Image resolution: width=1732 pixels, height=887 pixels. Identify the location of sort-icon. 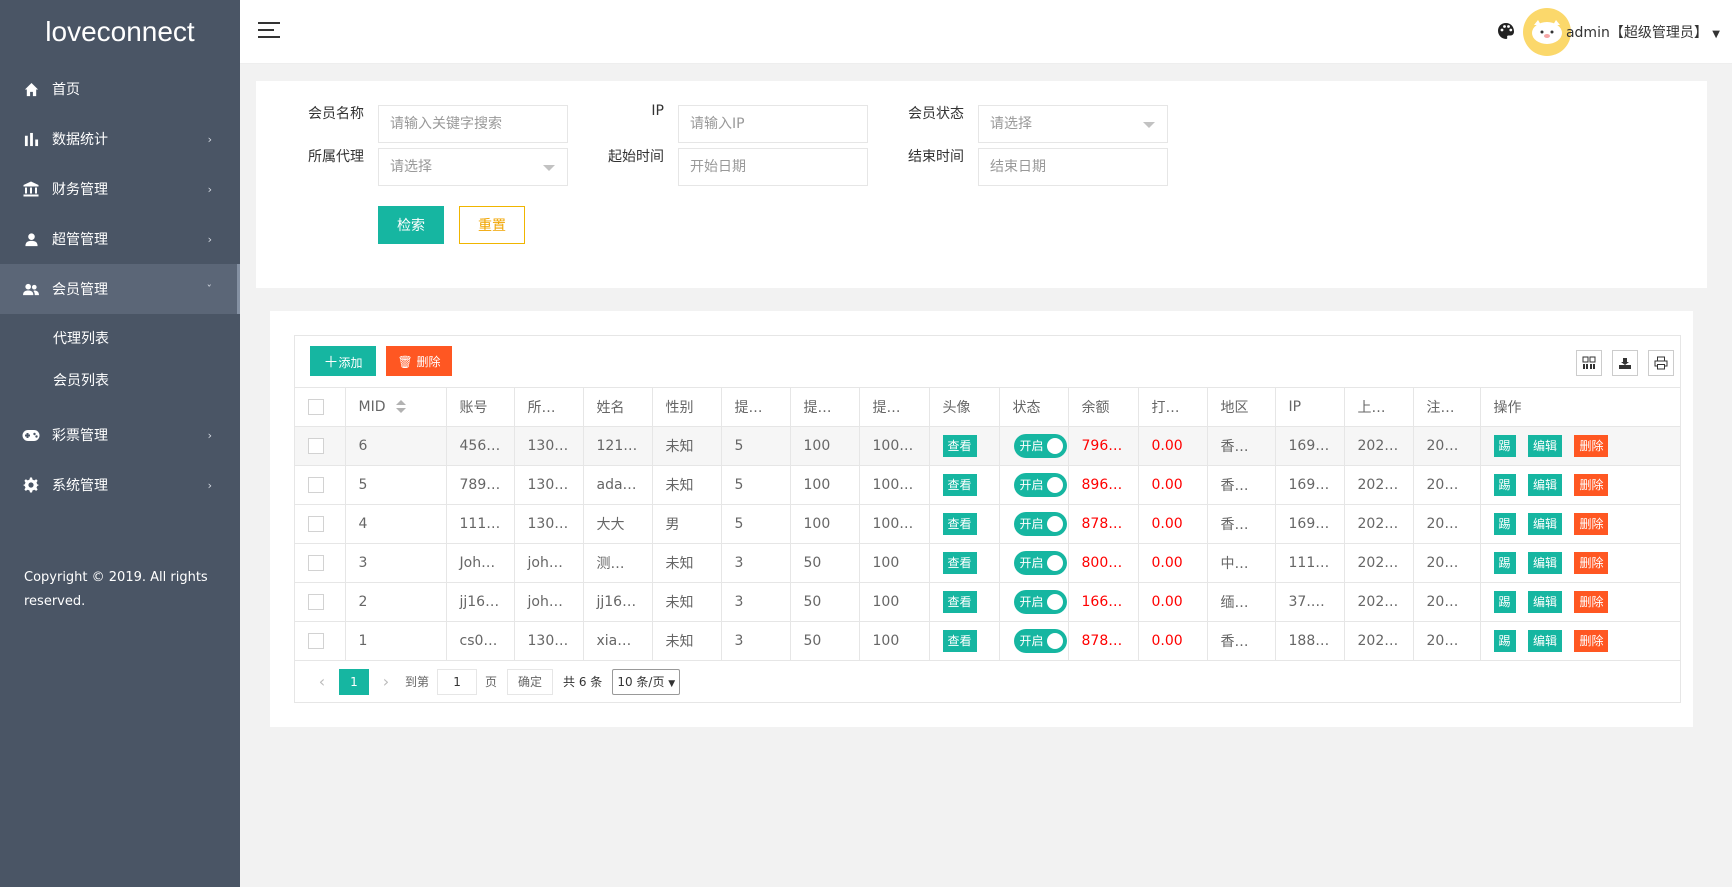
(400, 407).